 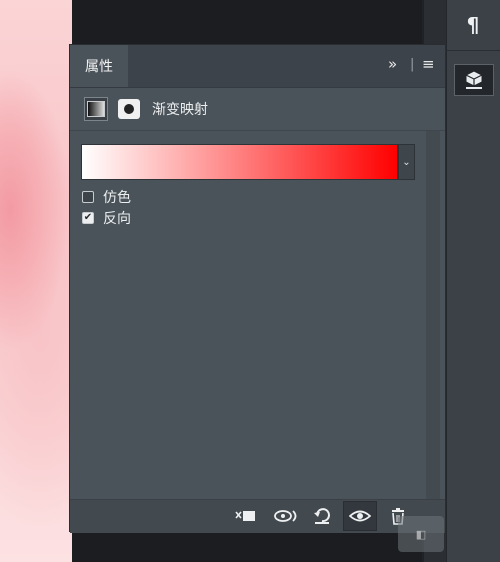 I want to click on clip-to-layer-icon, so click(x=245, y=516).